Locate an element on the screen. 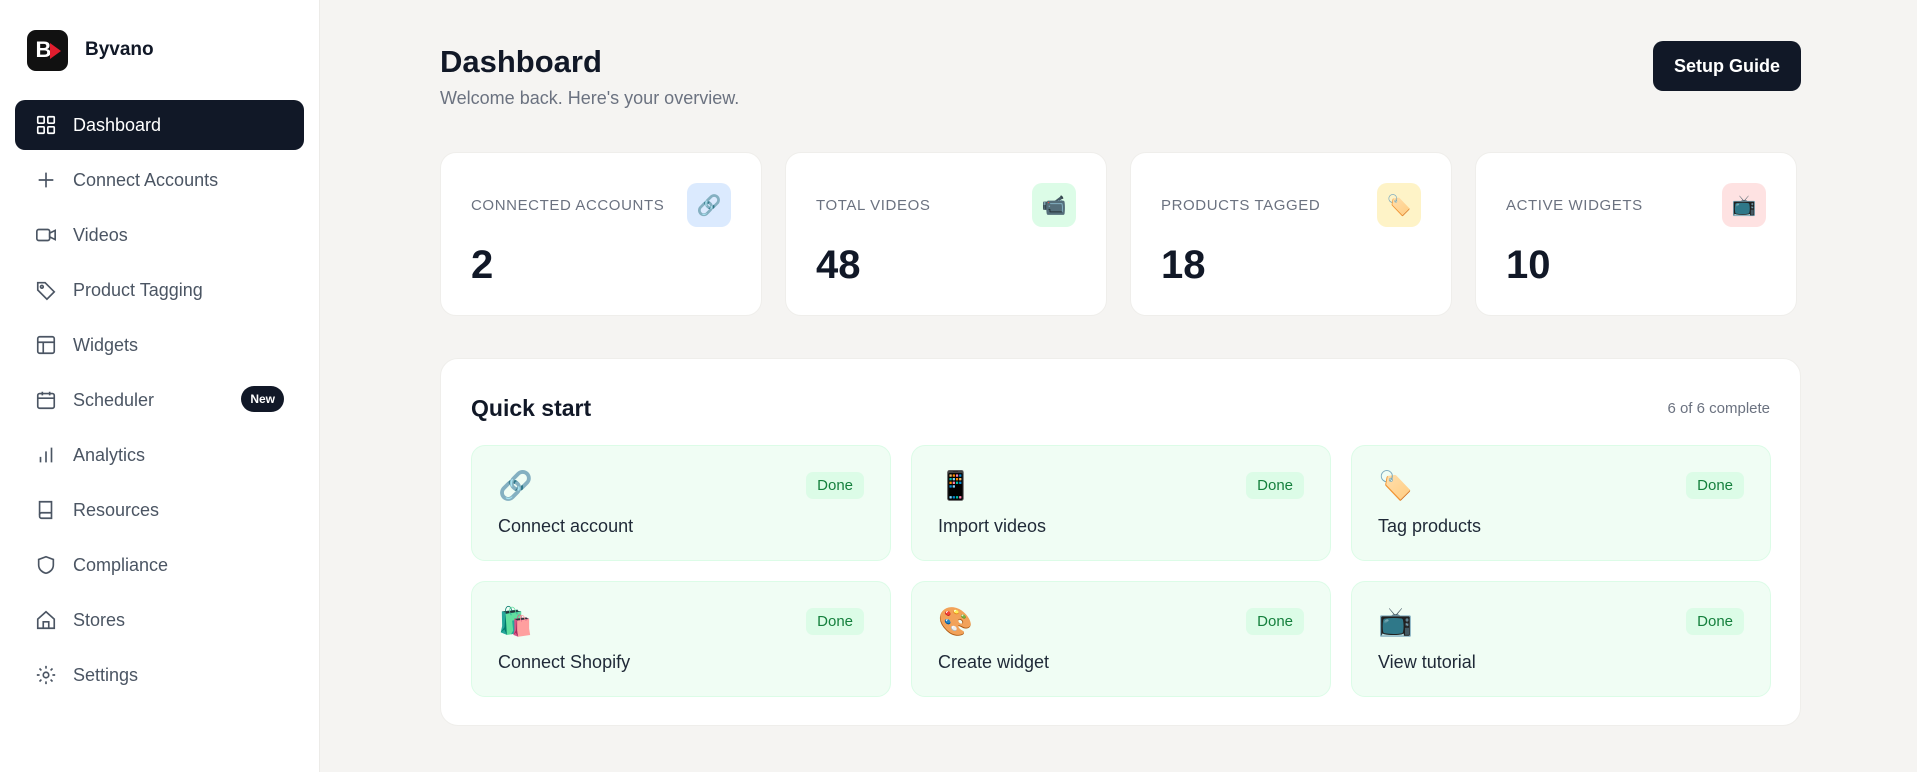 This screenshot has height=772, width=1917. sidebar-item-compliance: Compliance is located at coordinates (159, 565).